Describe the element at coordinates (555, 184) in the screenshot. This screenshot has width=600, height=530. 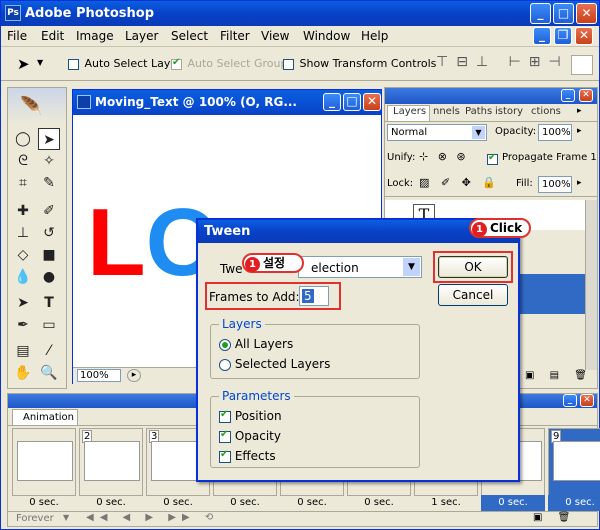
I see `fill-field: 100%` at that location.